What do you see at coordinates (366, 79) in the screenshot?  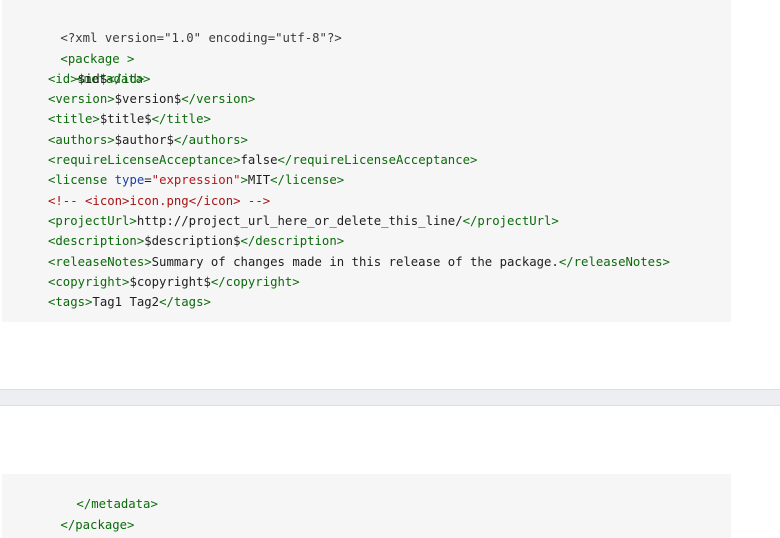 I see `code-line-id: <id>$id$</id>` at bounding box center [366, 79].